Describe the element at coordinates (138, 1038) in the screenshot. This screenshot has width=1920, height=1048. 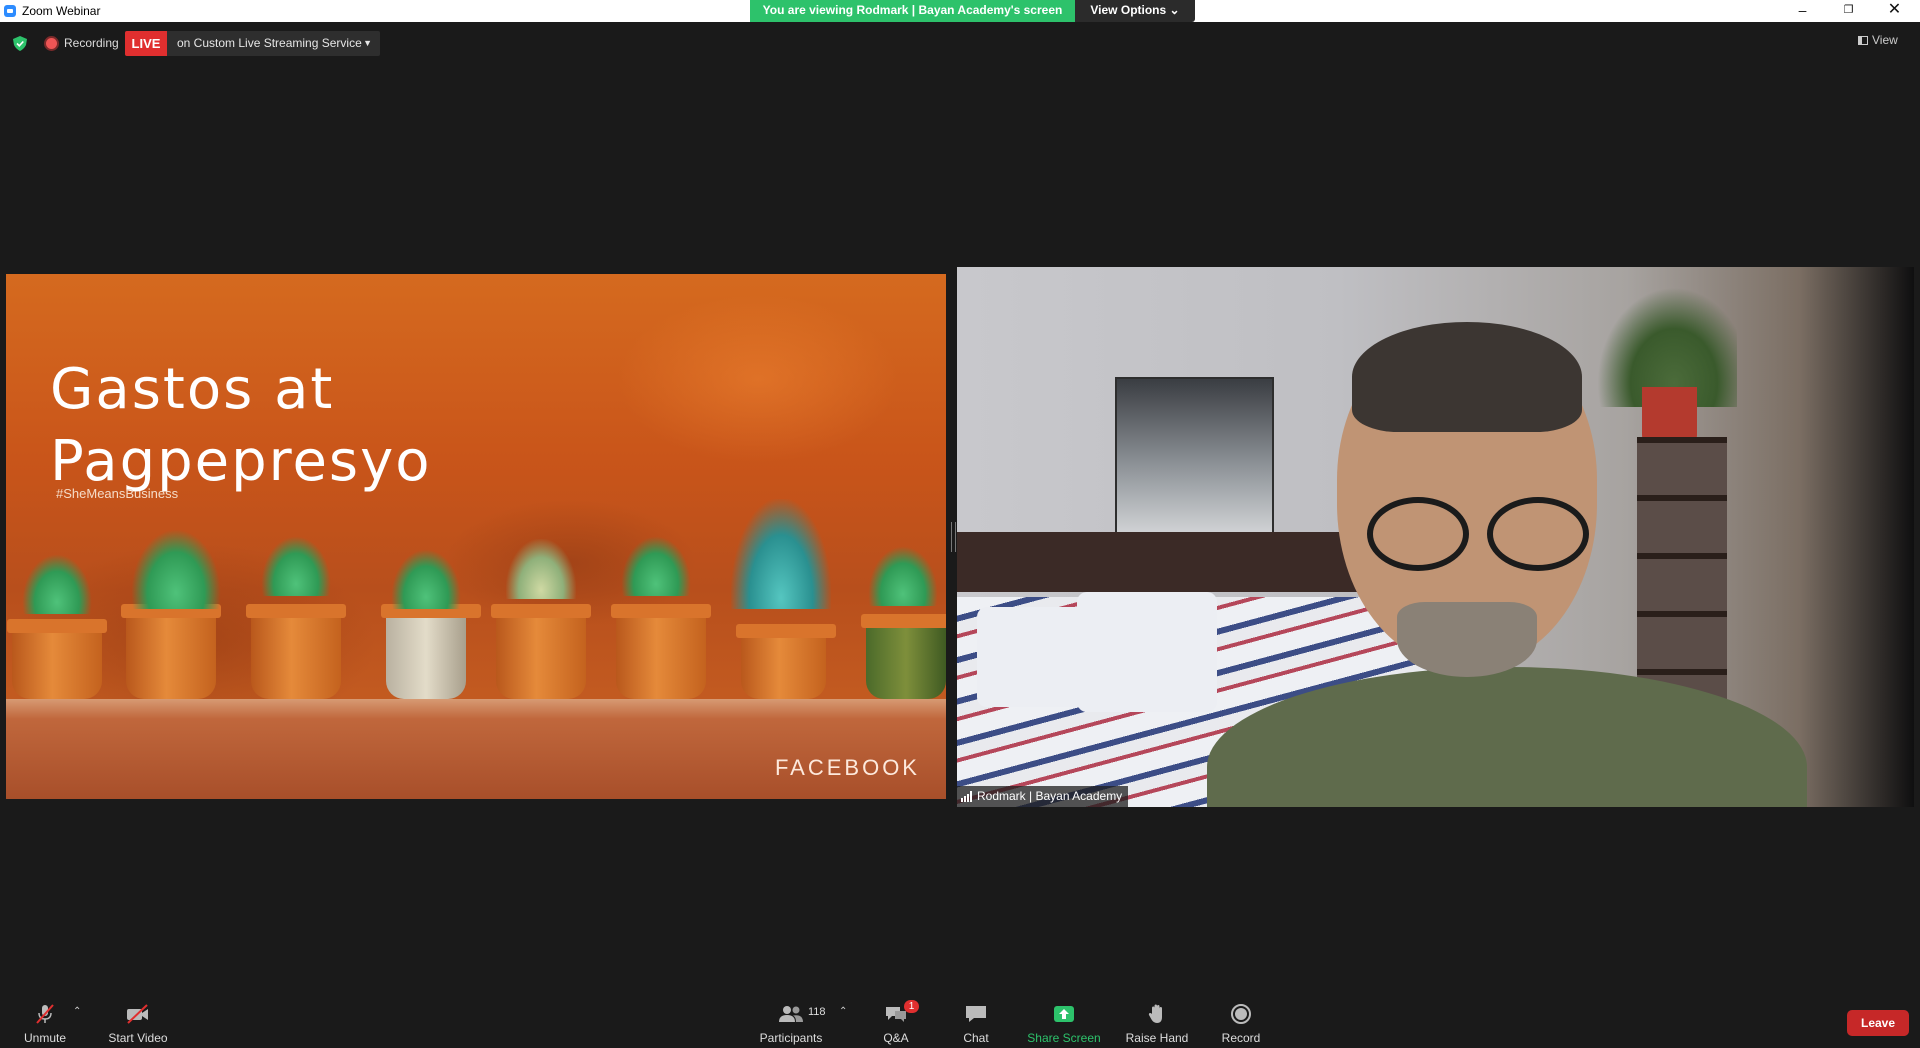
I see `start-video-label: Start Video` at that location.